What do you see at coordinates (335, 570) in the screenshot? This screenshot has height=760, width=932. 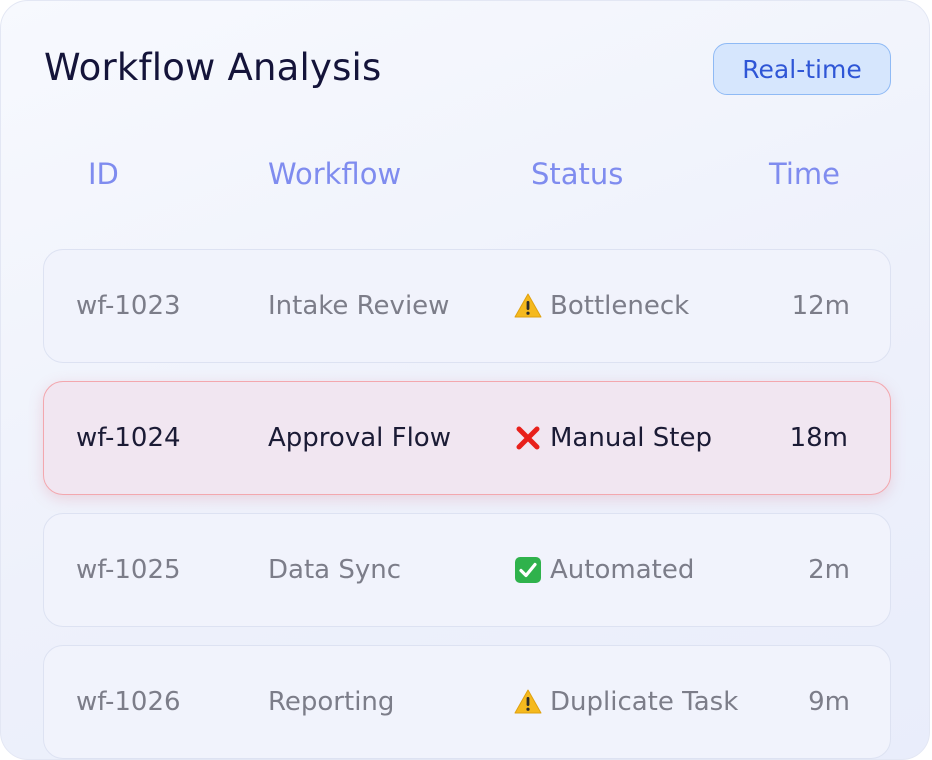 I see `row-workflow: Data Sync` at bounding box center [335, 570].